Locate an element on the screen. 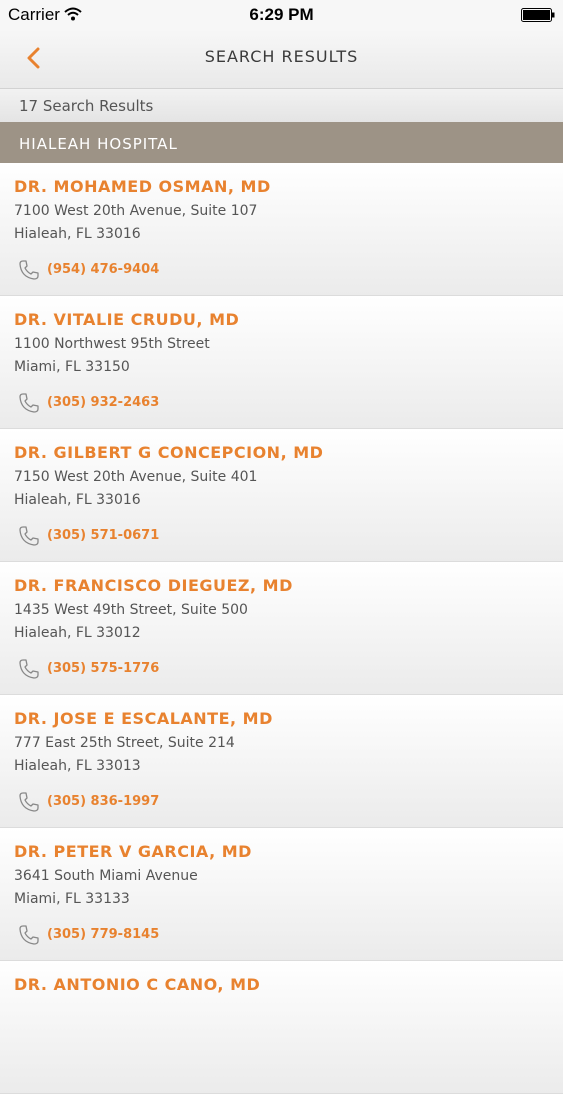  page-title: SEARCH RESULTS is located at coordinates (281, 56).